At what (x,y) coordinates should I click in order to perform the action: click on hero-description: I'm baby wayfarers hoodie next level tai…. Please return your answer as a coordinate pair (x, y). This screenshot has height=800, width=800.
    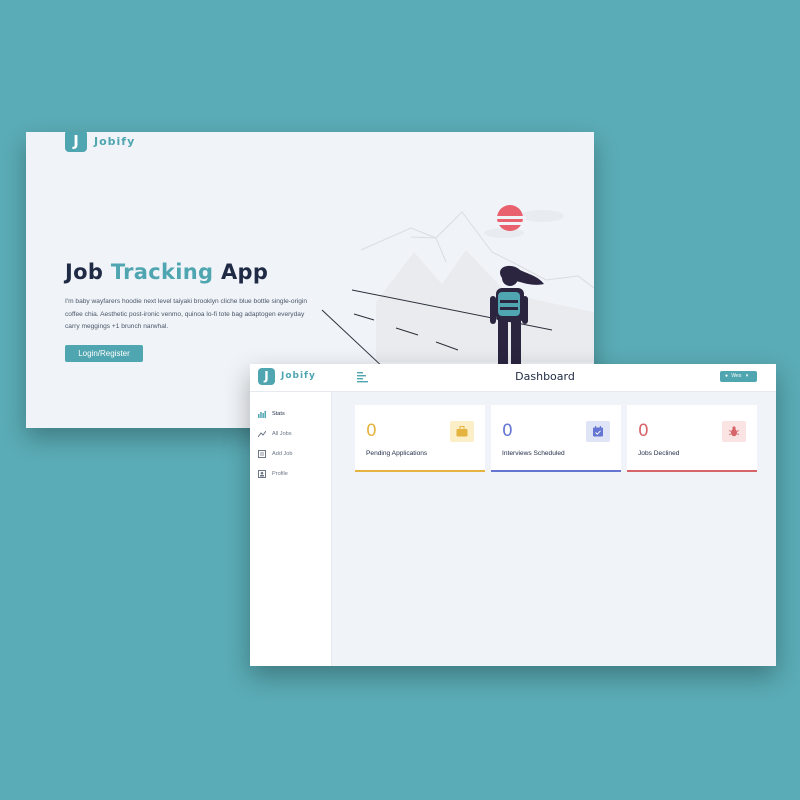
    Looking at the image, I should click on (186, 314).